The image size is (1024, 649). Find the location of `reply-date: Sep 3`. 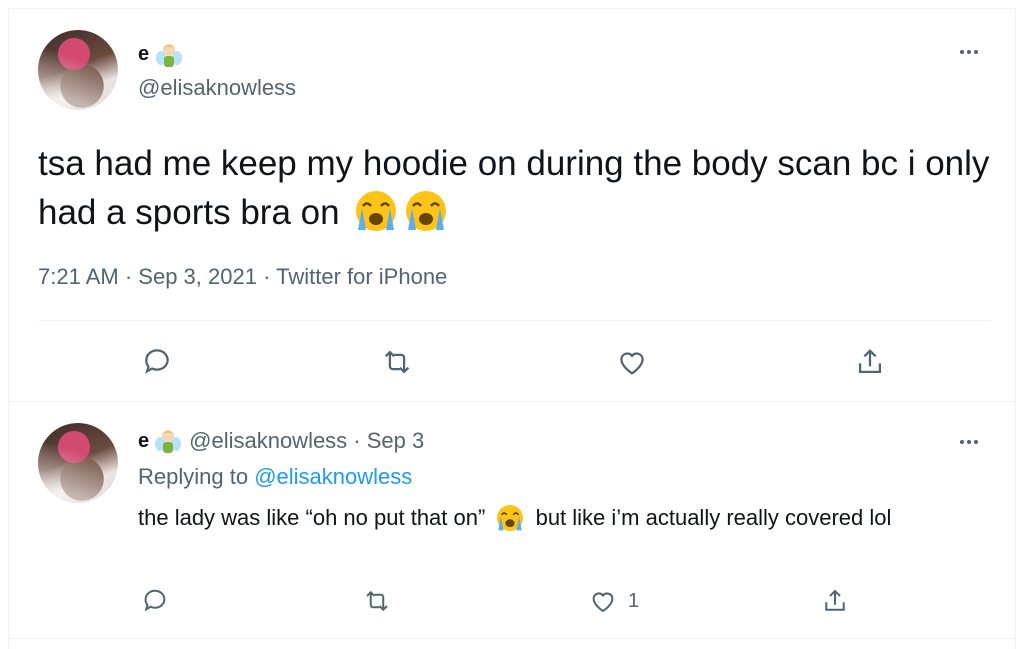

reply-date: Sep 3 is located at coordinates (396, 441).